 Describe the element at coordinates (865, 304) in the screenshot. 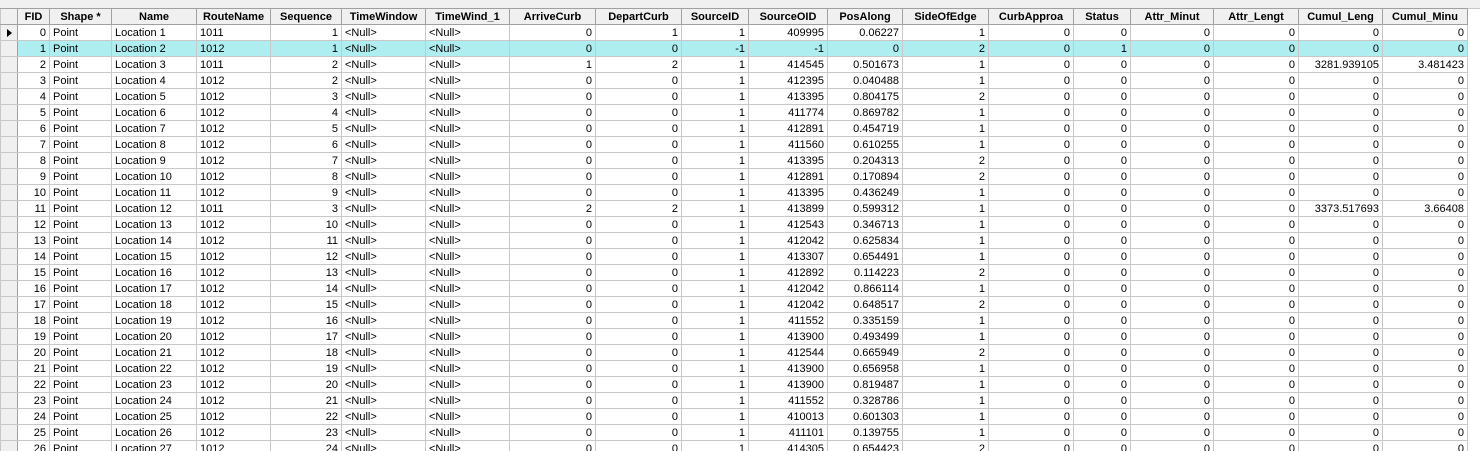

I see `table-cell: 0.648517` at that location.